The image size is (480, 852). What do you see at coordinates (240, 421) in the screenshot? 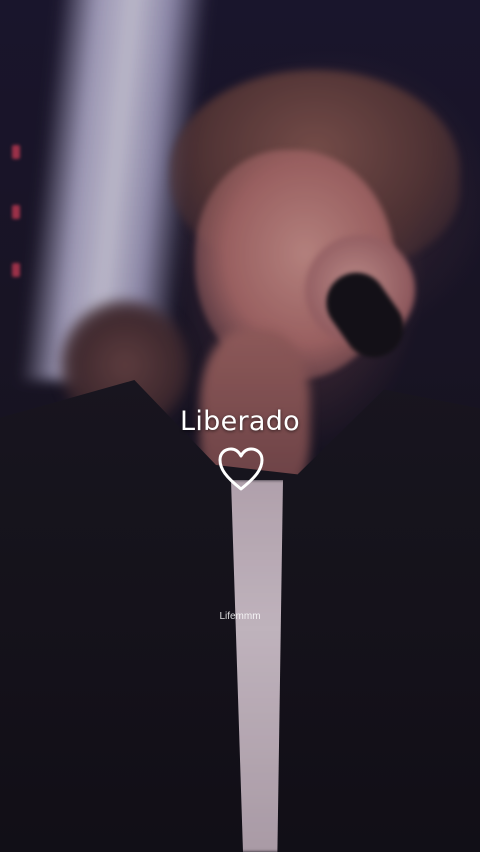
I see `caption-text: Liberado` at bounding box center [240, 421].